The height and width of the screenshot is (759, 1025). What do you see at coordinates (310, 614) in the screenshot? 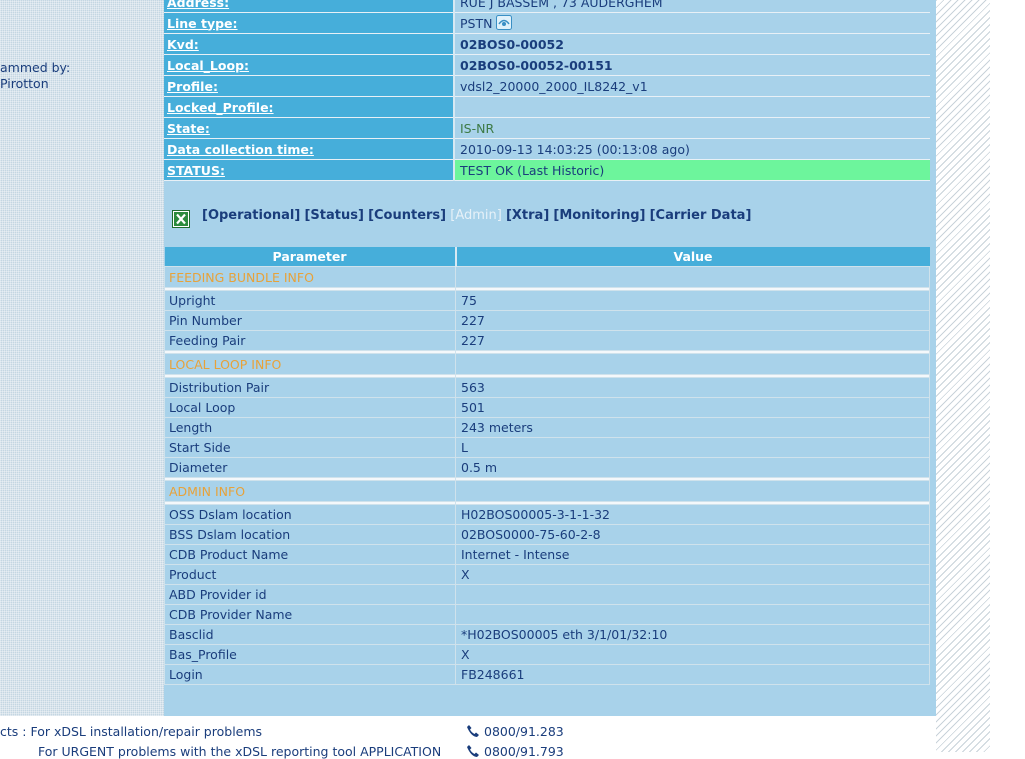
I see `param-name: CDB Provider Name` at bounding box center [310, 614].